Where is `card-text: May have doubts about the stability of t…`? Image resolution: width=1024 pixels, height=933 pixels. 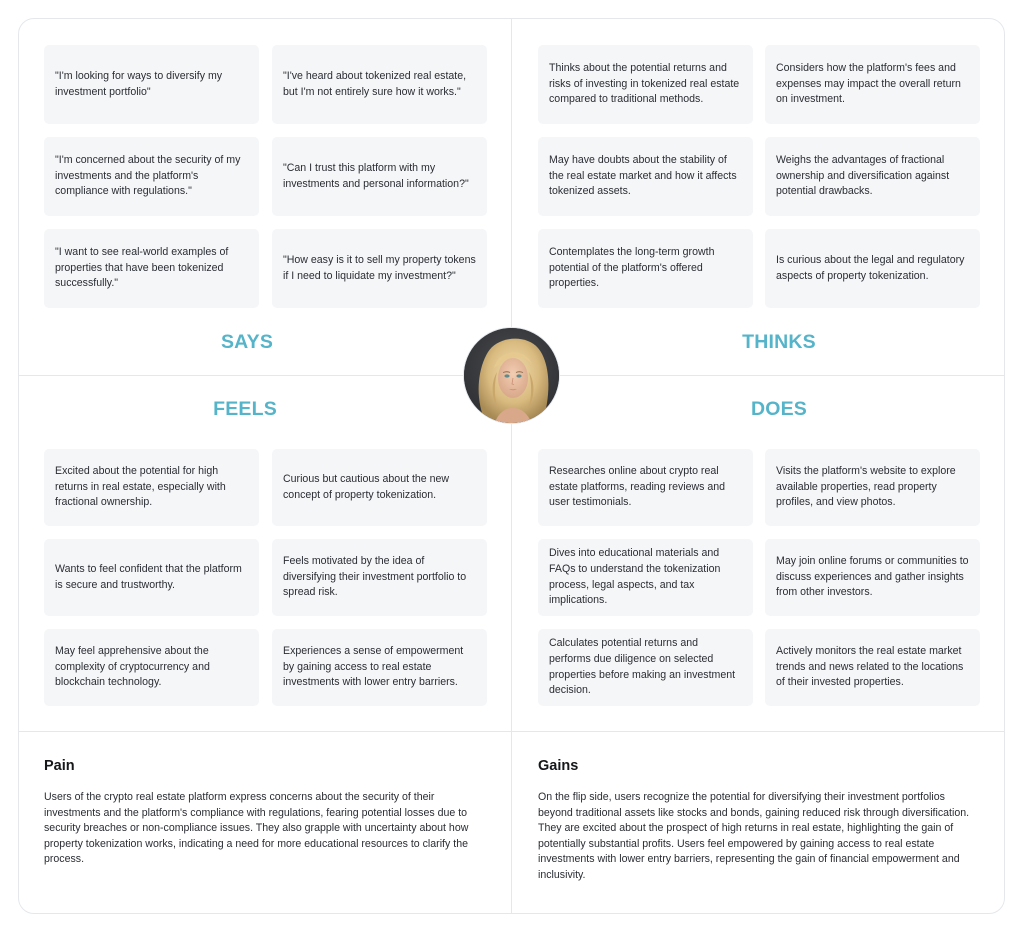 card-text: May have doubts about the stability of t… is located at coordinates (643, 176).